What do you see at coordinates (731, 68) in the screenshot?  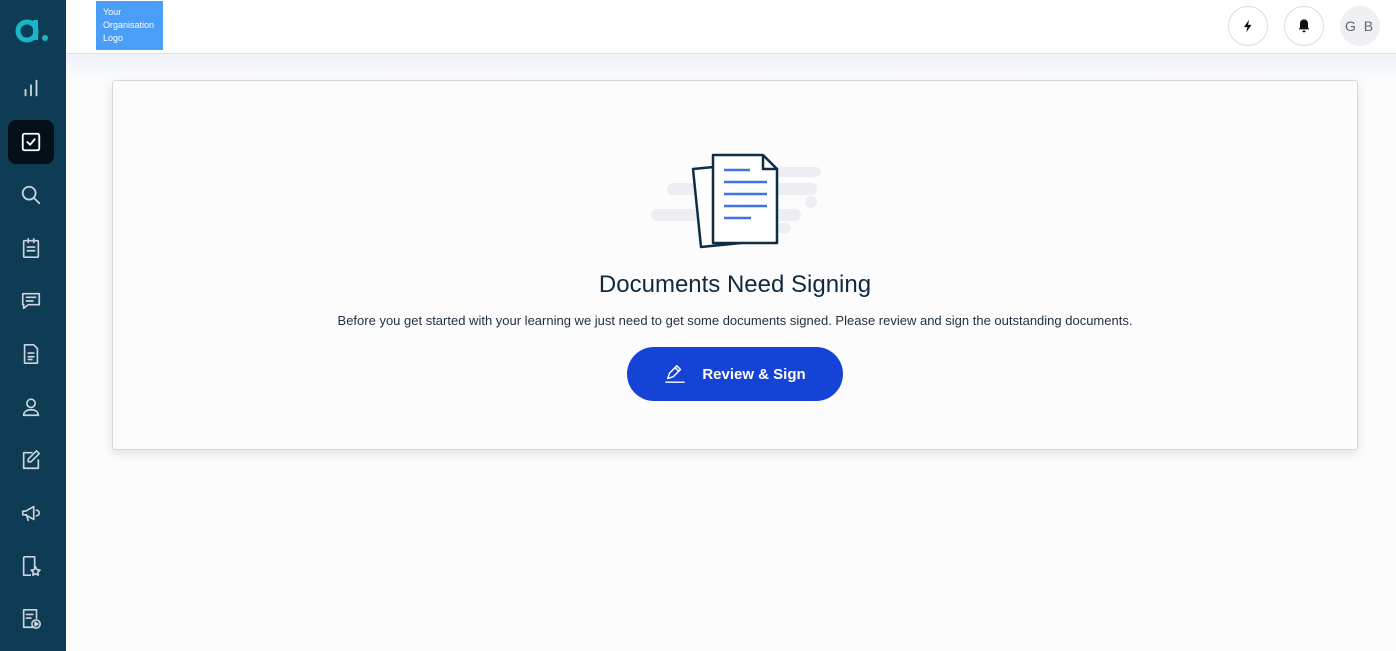 I see `header-shadow` at bounding box center [731, 68].